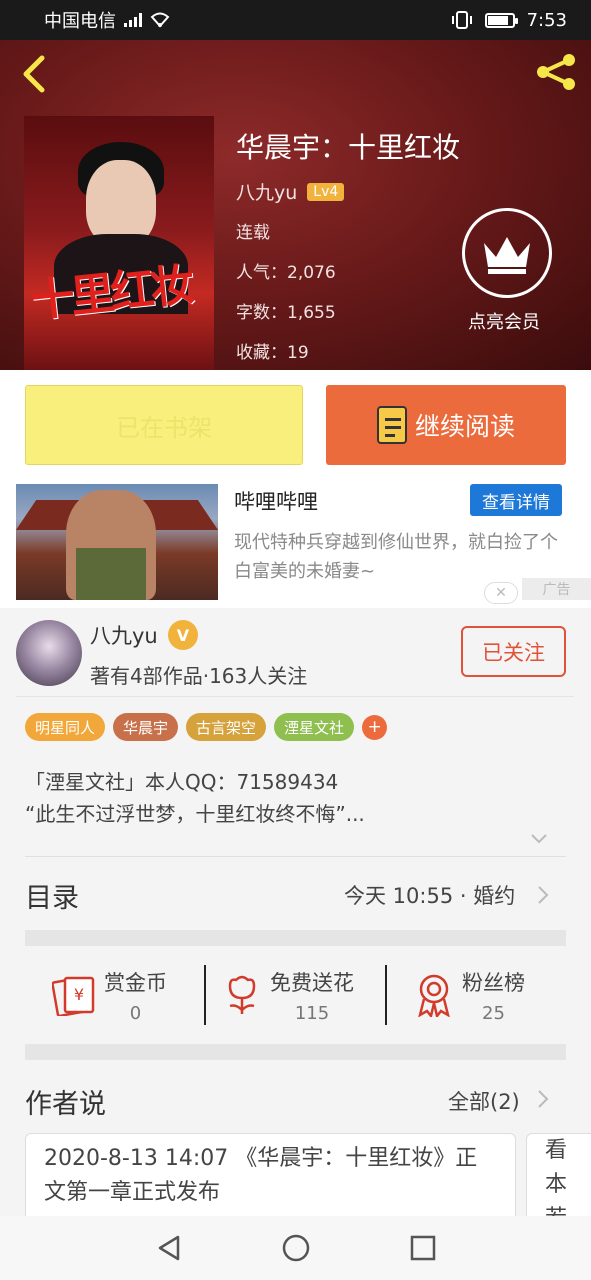  I want to click on level-badge: Lv4, so click(326, 191).